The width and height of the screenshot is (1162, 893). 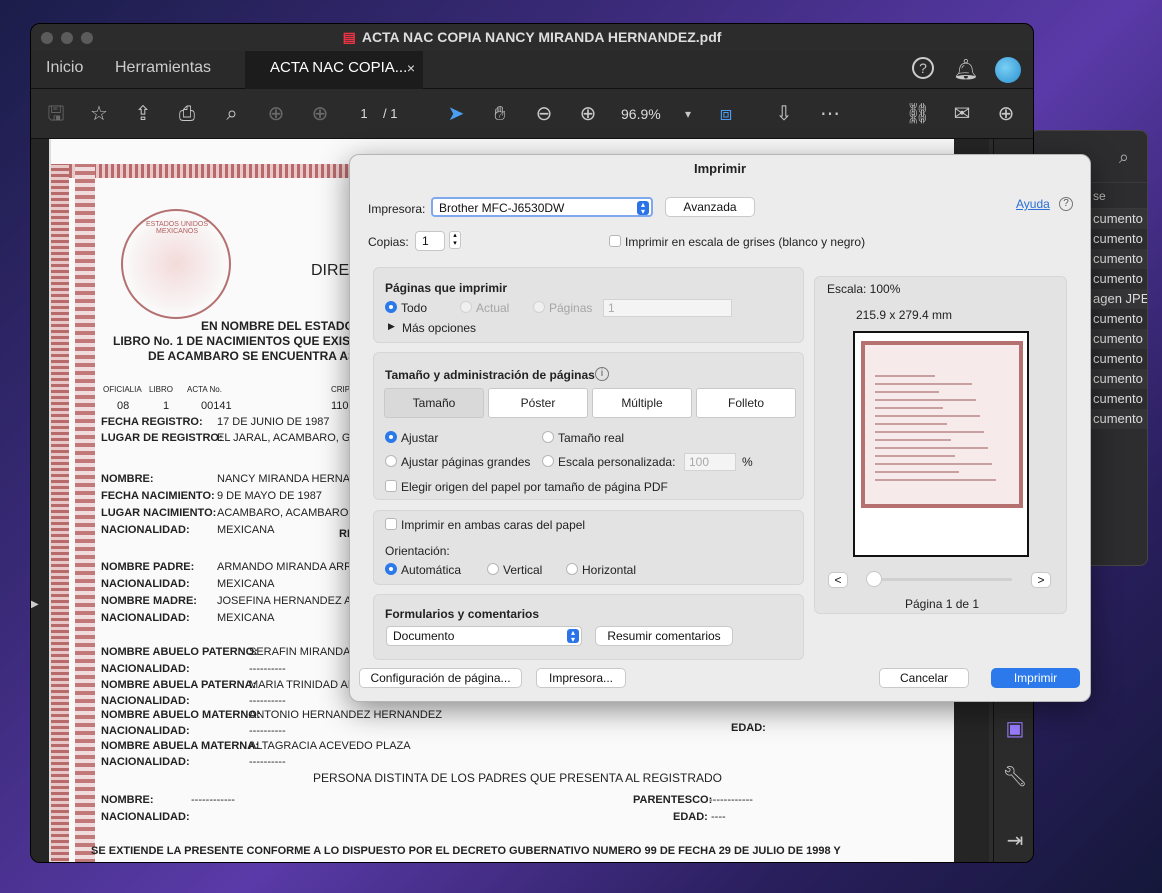 I want to click on close-tab-icon: ×, so click(x=411, y=68).